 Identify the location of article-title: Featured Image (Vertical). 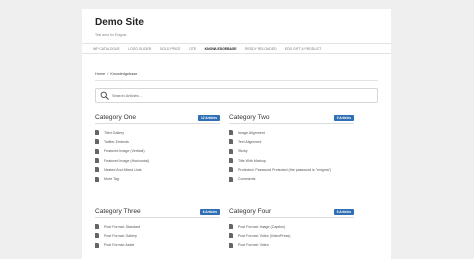
(124, 151).